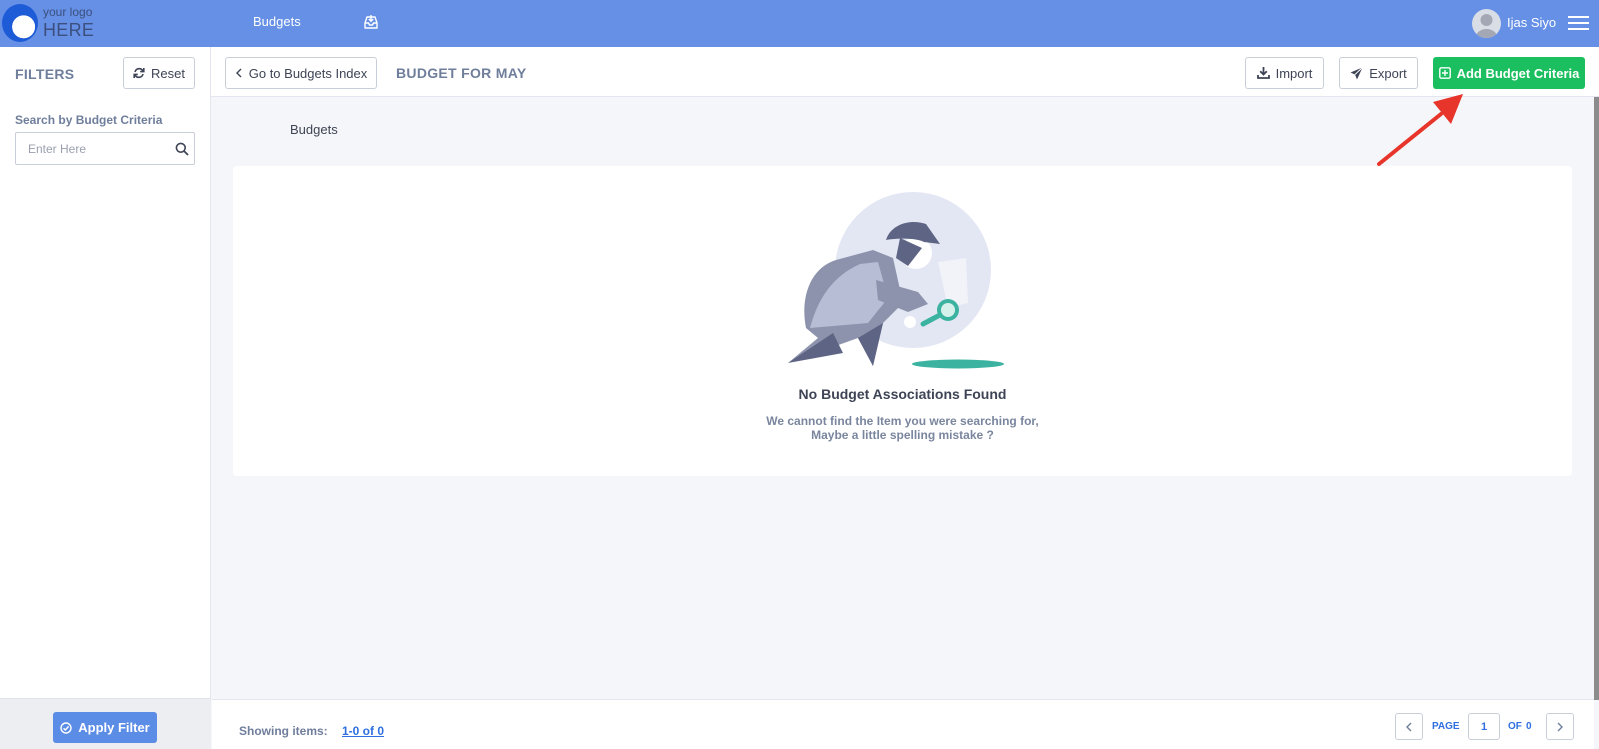 The height and width of the screenshot is (749, 1599). I want to click on apply-filter-label: Apply Filter, so click(114, 727).